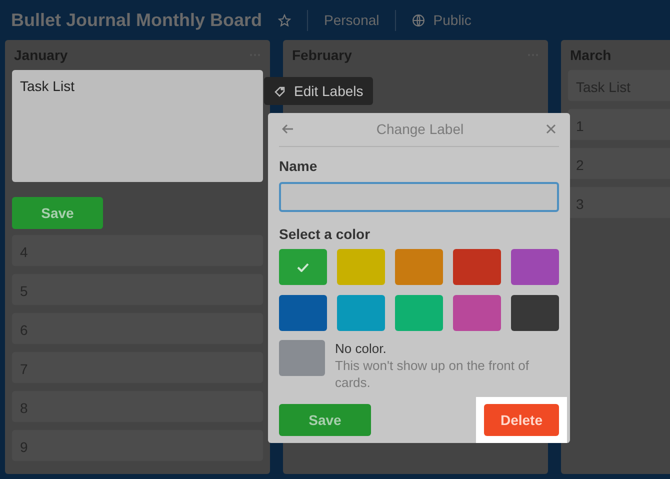 Image resolution: width=670 pixels, height=479 pixels. I want to click on back-arrow-icon, so click(288, 129).